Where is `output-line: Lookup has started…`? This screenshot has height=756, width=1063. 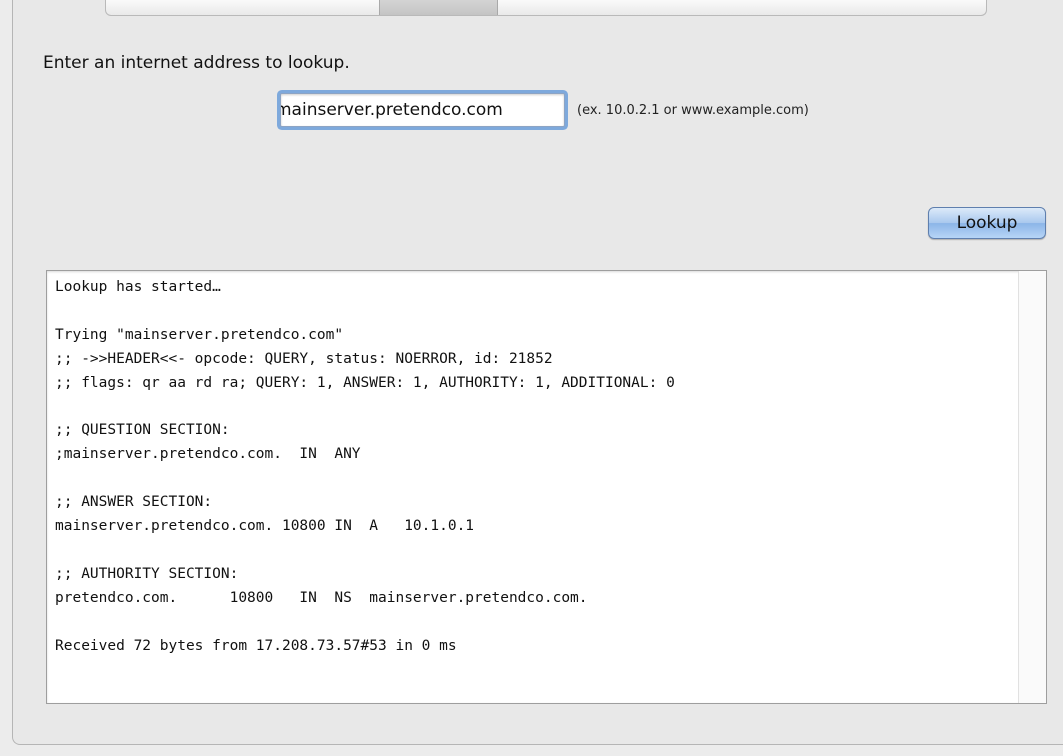
output-line: Lookup has started… is located at coordinates (138, 287).